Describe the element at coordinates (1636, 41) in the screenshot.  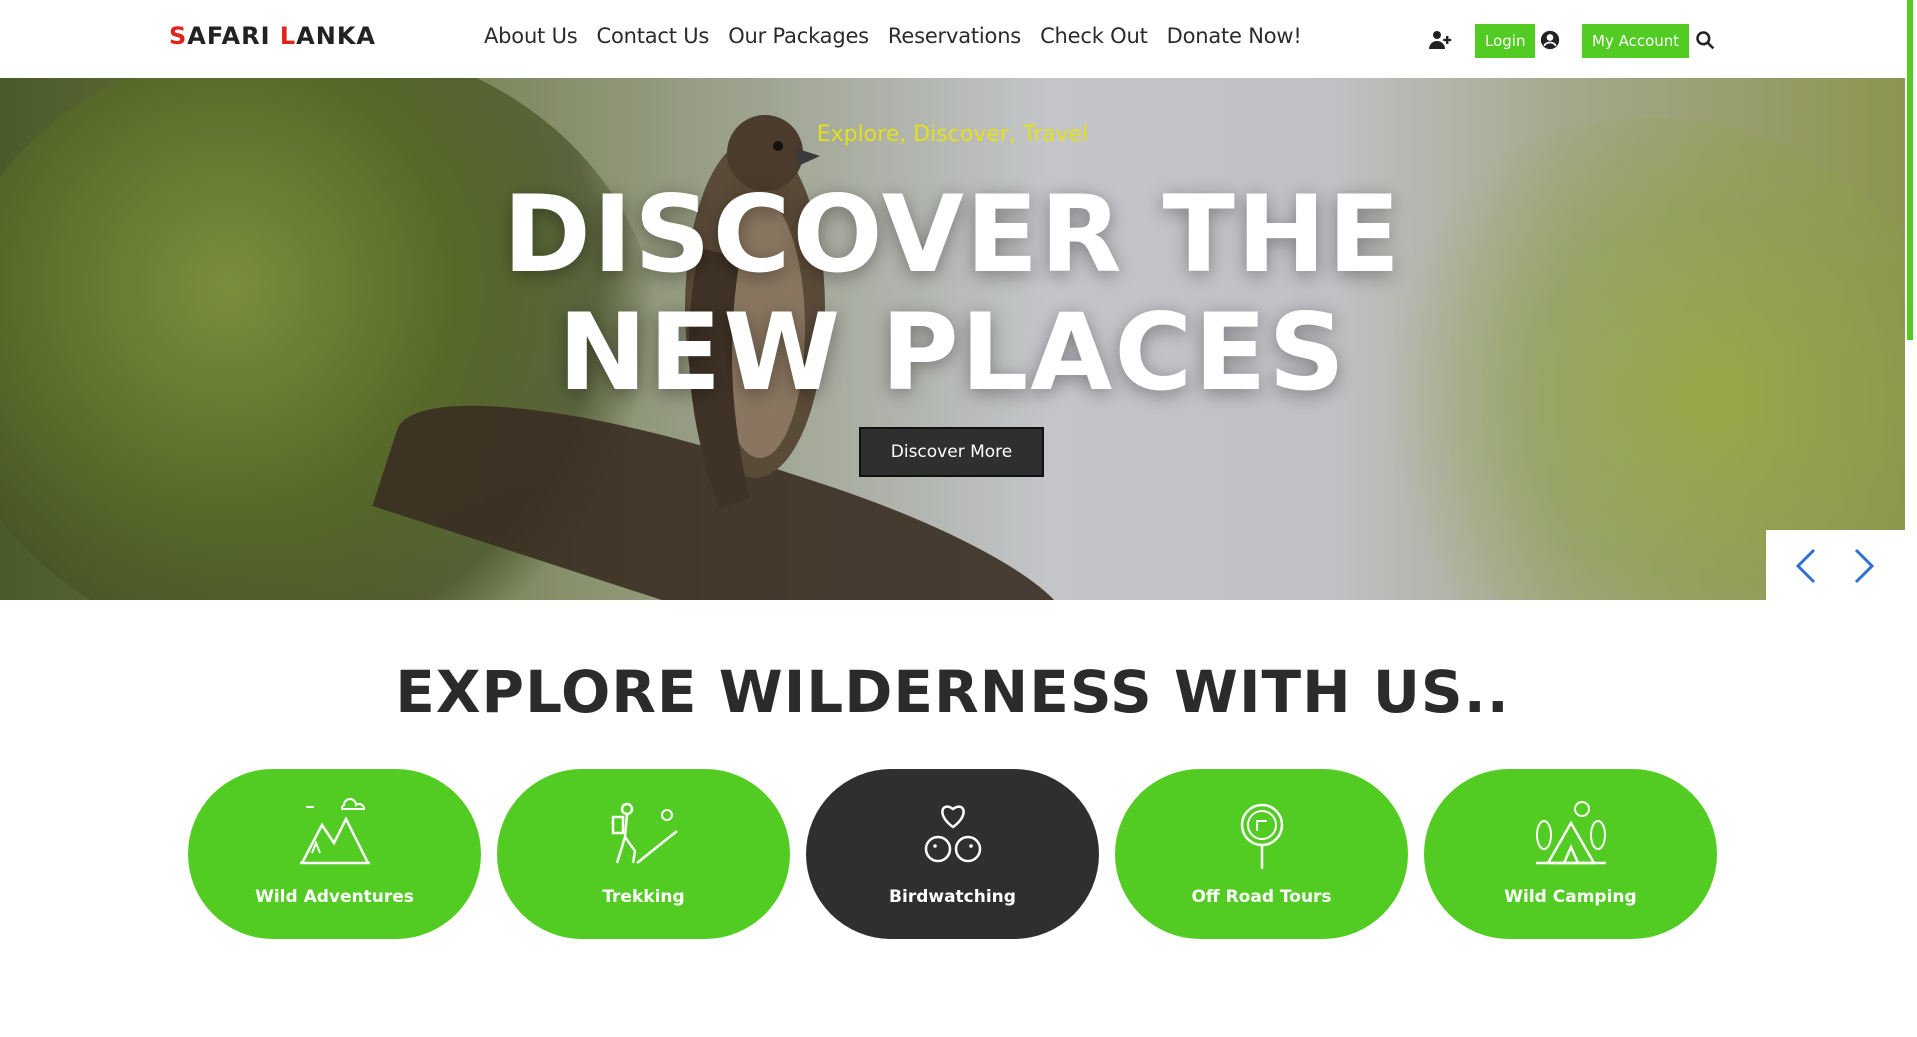
I see `my-account-button: My Account` at that location.